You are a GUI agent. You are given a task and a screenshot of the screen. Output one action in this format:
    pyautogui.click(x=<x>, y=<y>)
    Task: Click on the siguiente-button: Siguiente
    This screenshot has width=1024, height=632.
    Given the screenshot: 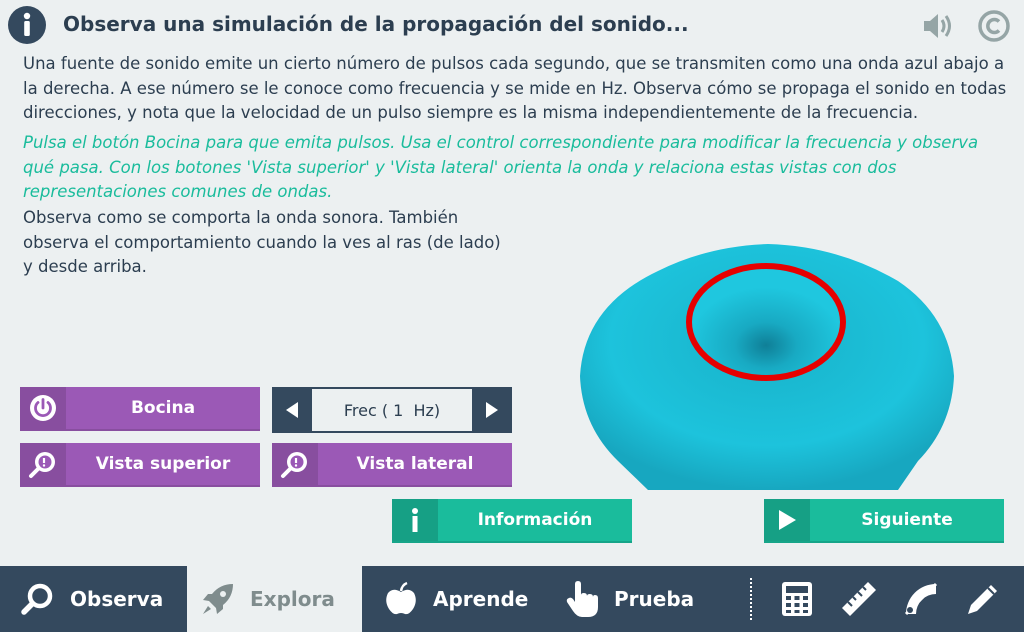 What is the action you would take?
    pyautogui.click(x=884, y=521)
    